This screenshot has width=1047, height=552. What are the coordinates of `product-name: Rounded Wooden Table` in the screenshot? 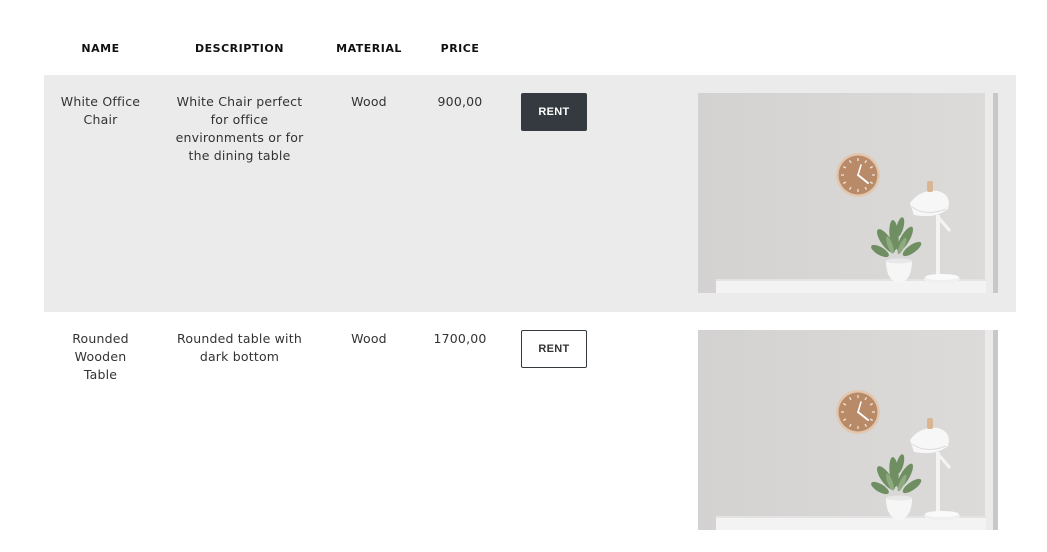 It's located at (100, 356).